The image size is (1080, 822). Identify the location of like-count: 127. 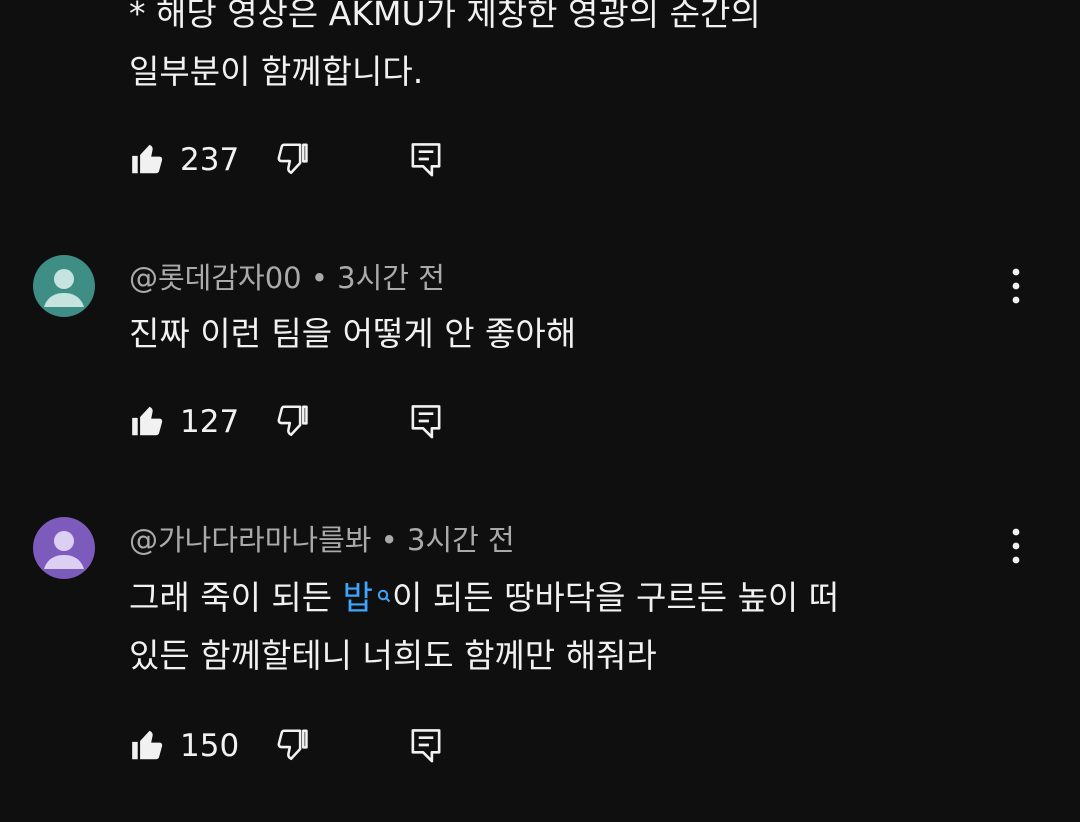
(210, 422).